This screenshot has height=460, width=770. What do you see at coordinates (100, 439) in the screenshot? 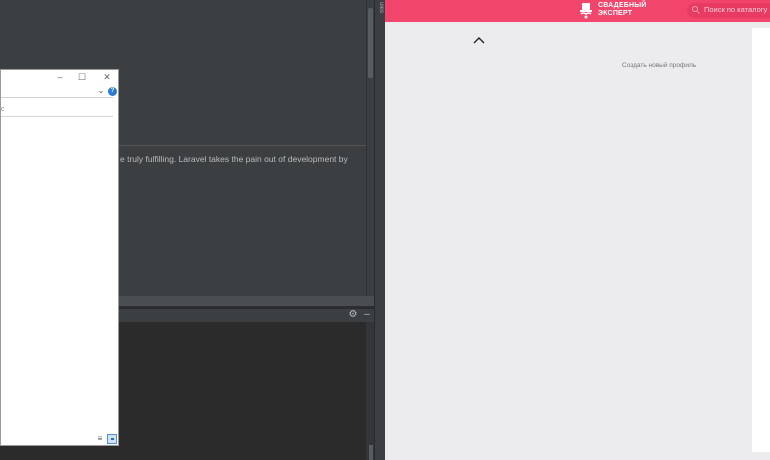
I see `details-view-icon: ≡` at bounding box center [100, 439].